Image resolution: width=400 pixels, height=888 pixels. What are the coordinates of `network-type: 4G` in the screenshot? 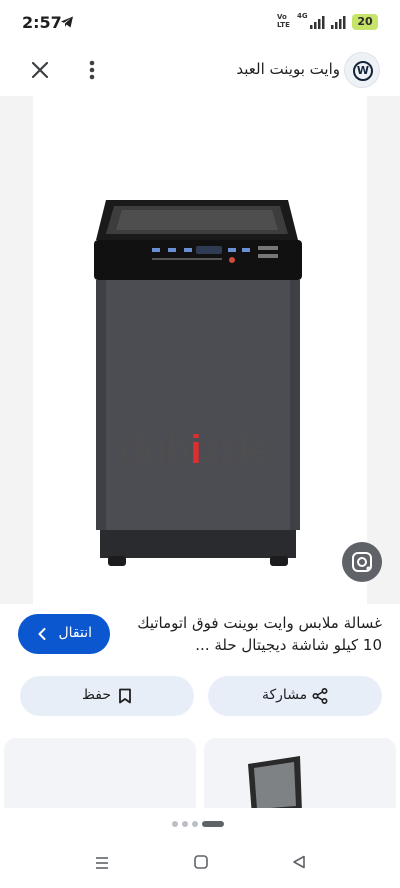 It's located at (302, 16).